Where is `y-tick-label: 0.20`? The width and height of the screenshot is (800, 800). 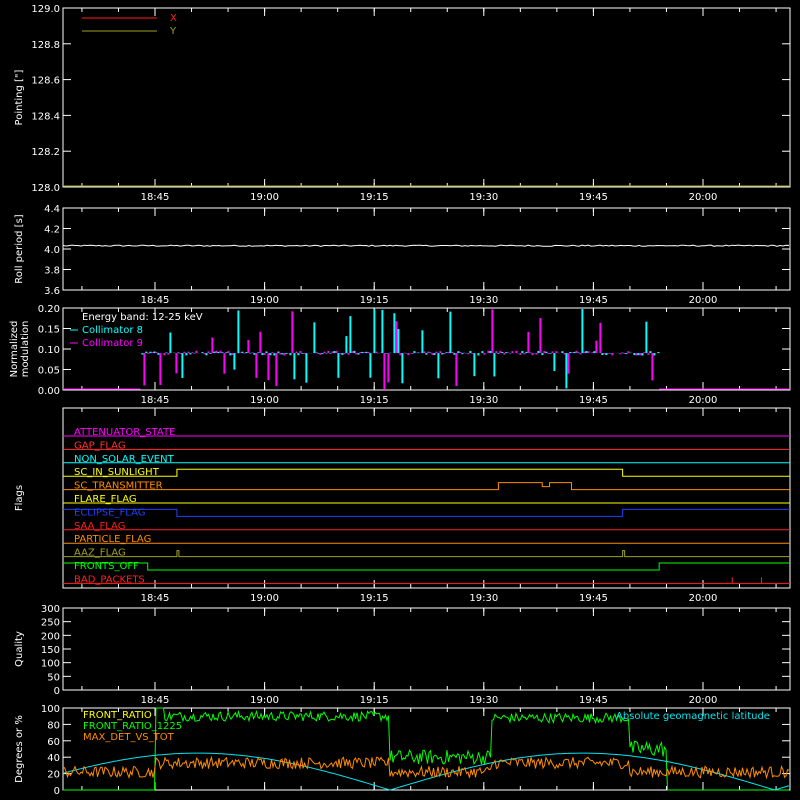 y-tick-label: 0.20 is located at coordinates (49, 309).